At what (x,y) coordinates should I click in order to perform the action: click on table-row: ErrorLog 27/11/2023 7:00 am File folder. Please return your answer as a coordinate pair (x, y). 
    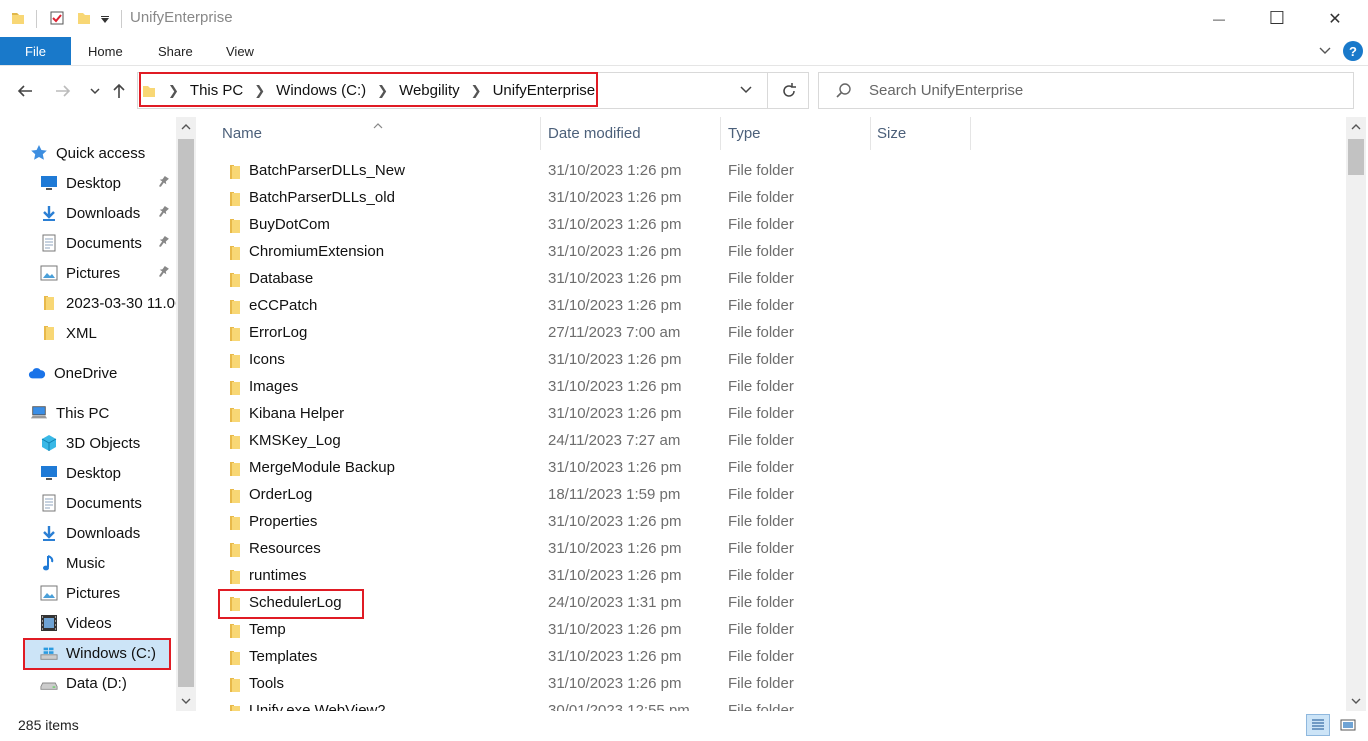
    Looking at the image, I should click on (602, 333).